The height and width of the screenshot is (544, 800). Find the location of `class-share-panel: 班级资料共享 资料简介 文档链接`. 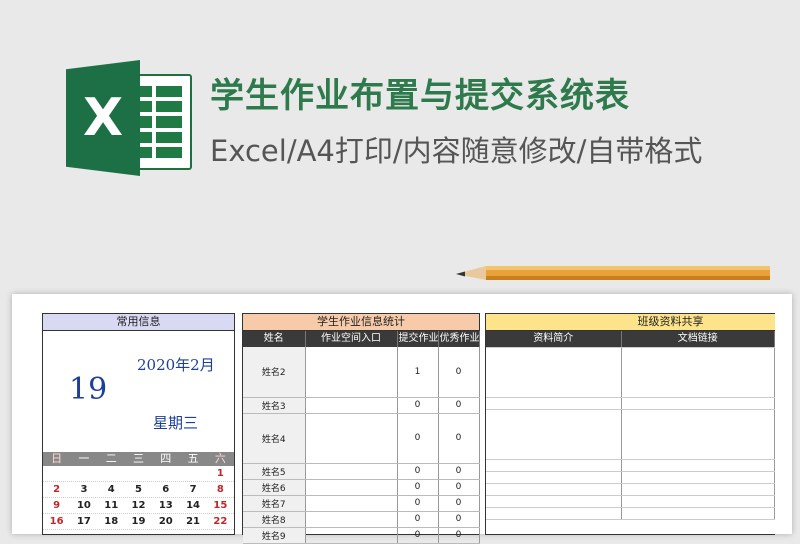

class-share-panel: 班级资料共享 资料简介 文档链接 is located at coordinates (630, 424).